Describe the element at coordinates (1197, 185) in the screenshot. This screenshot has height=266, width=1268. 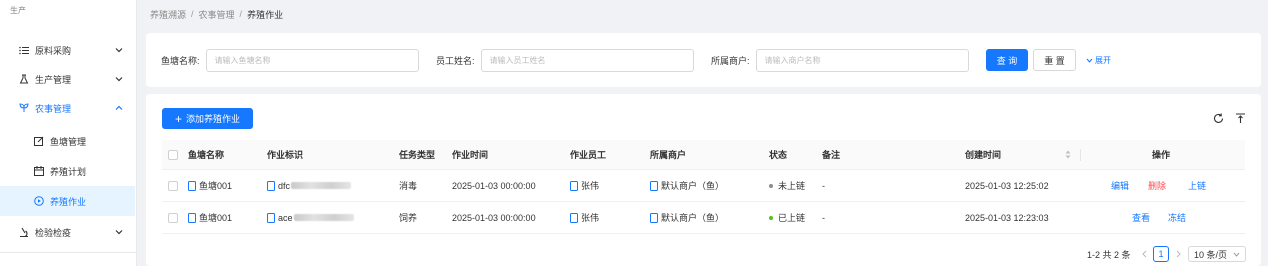
I see `chain-up-link: 上链` at that location.